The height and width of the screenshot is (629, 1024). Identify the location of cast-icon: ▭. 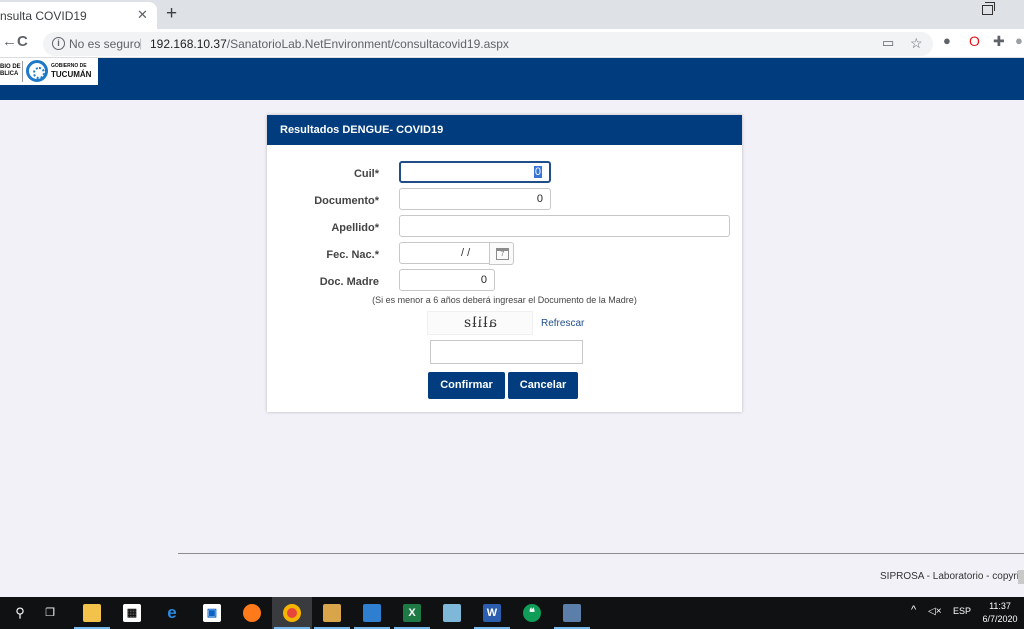
(888, 43).